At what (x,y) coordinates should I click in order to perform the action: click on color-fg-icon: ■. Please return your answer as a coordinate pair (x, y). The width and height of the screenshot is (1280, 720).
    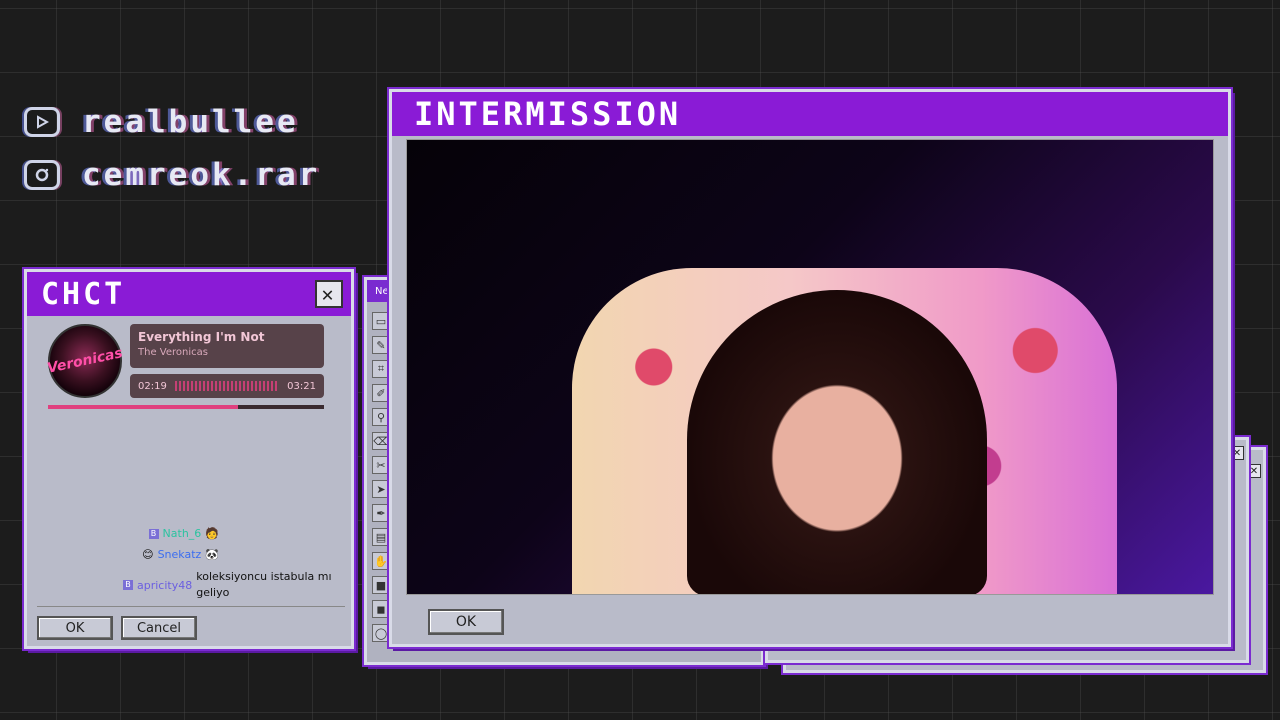
    Looking at the image, I should click on (381, 585).